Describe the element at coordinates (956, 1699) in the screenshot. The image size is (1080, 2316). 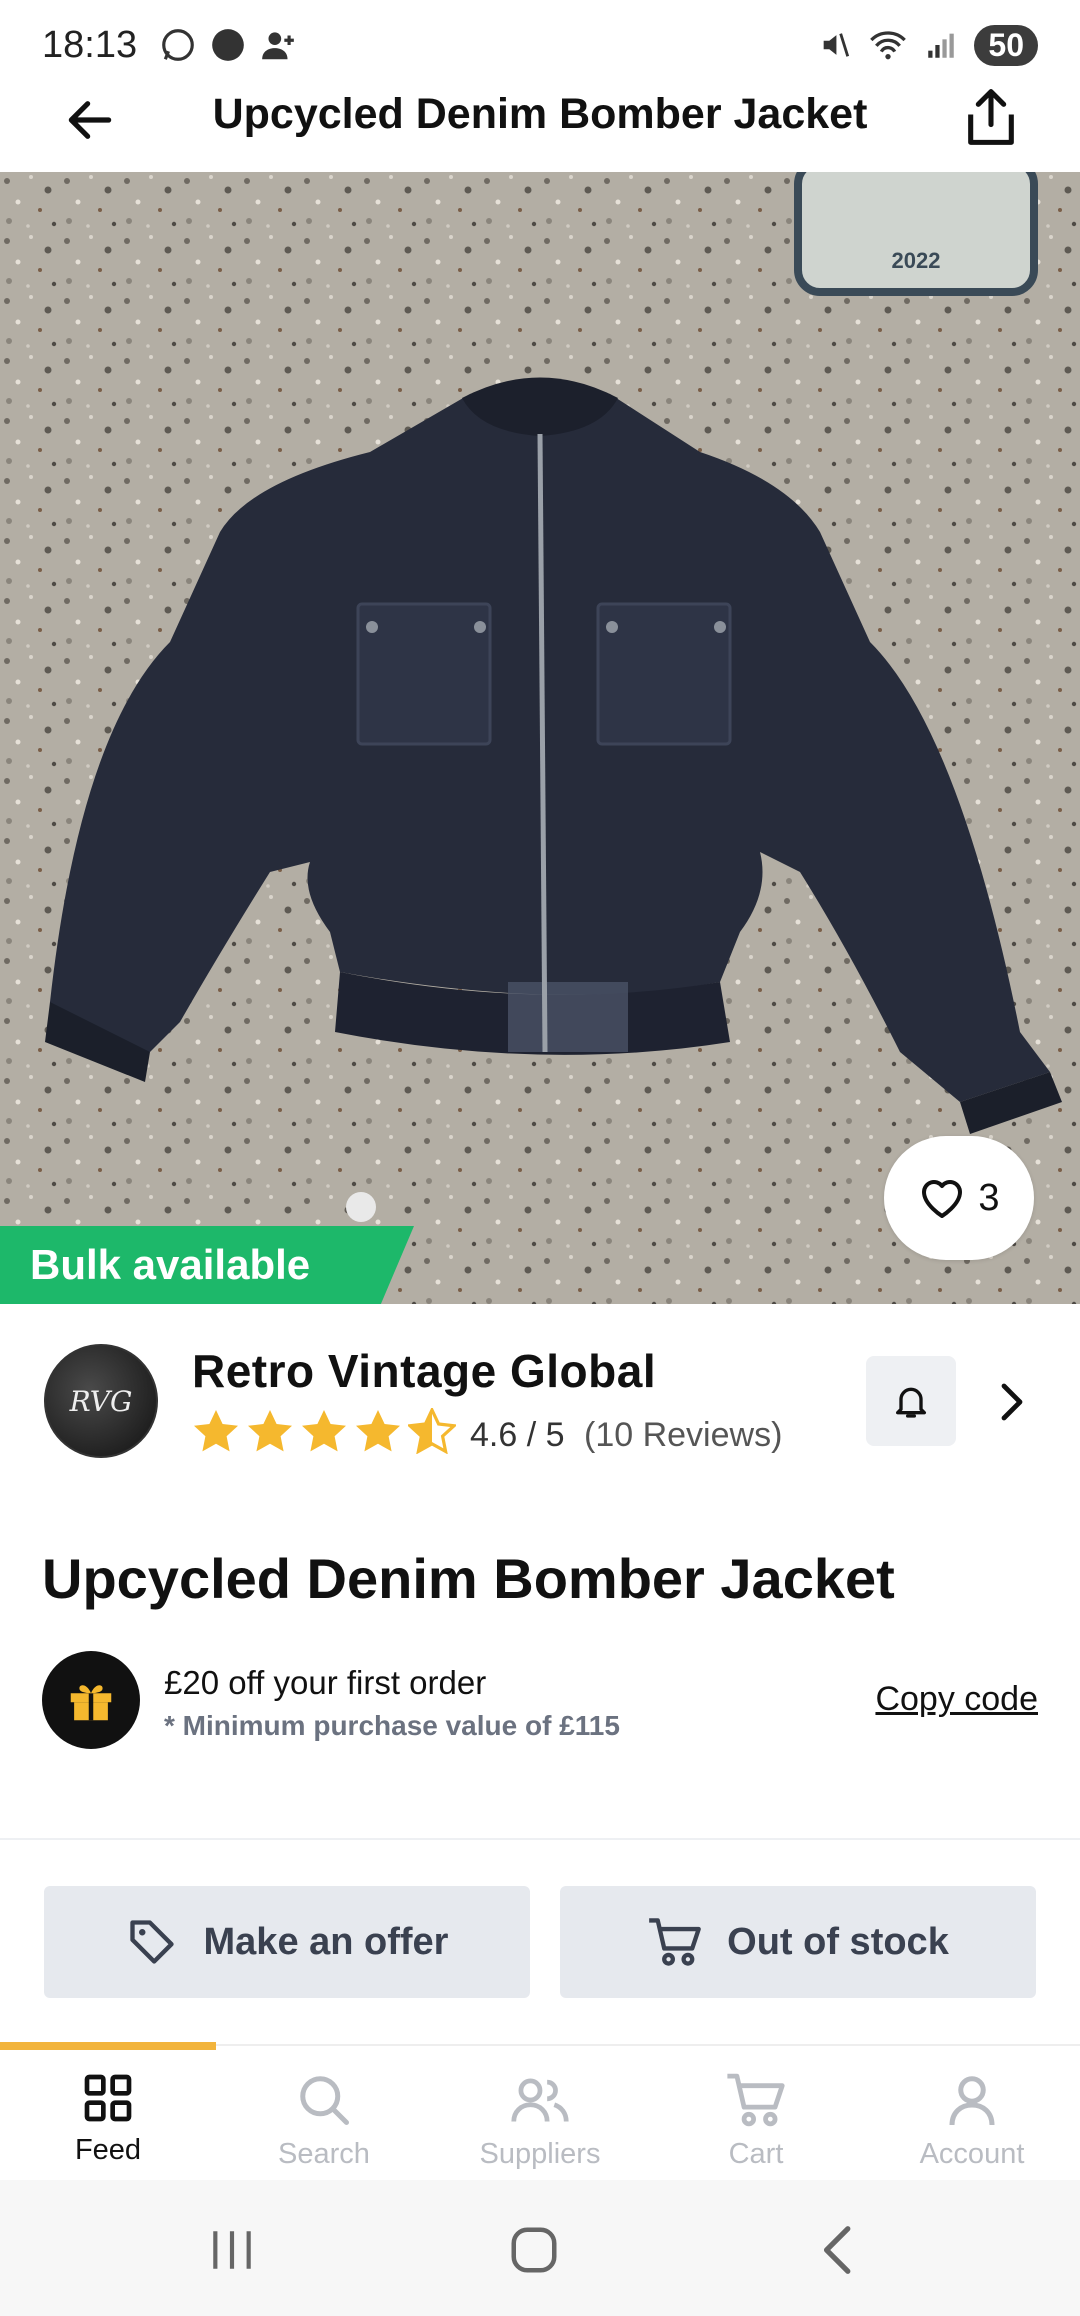
I see `copy-code-link: Copy code` at that location.